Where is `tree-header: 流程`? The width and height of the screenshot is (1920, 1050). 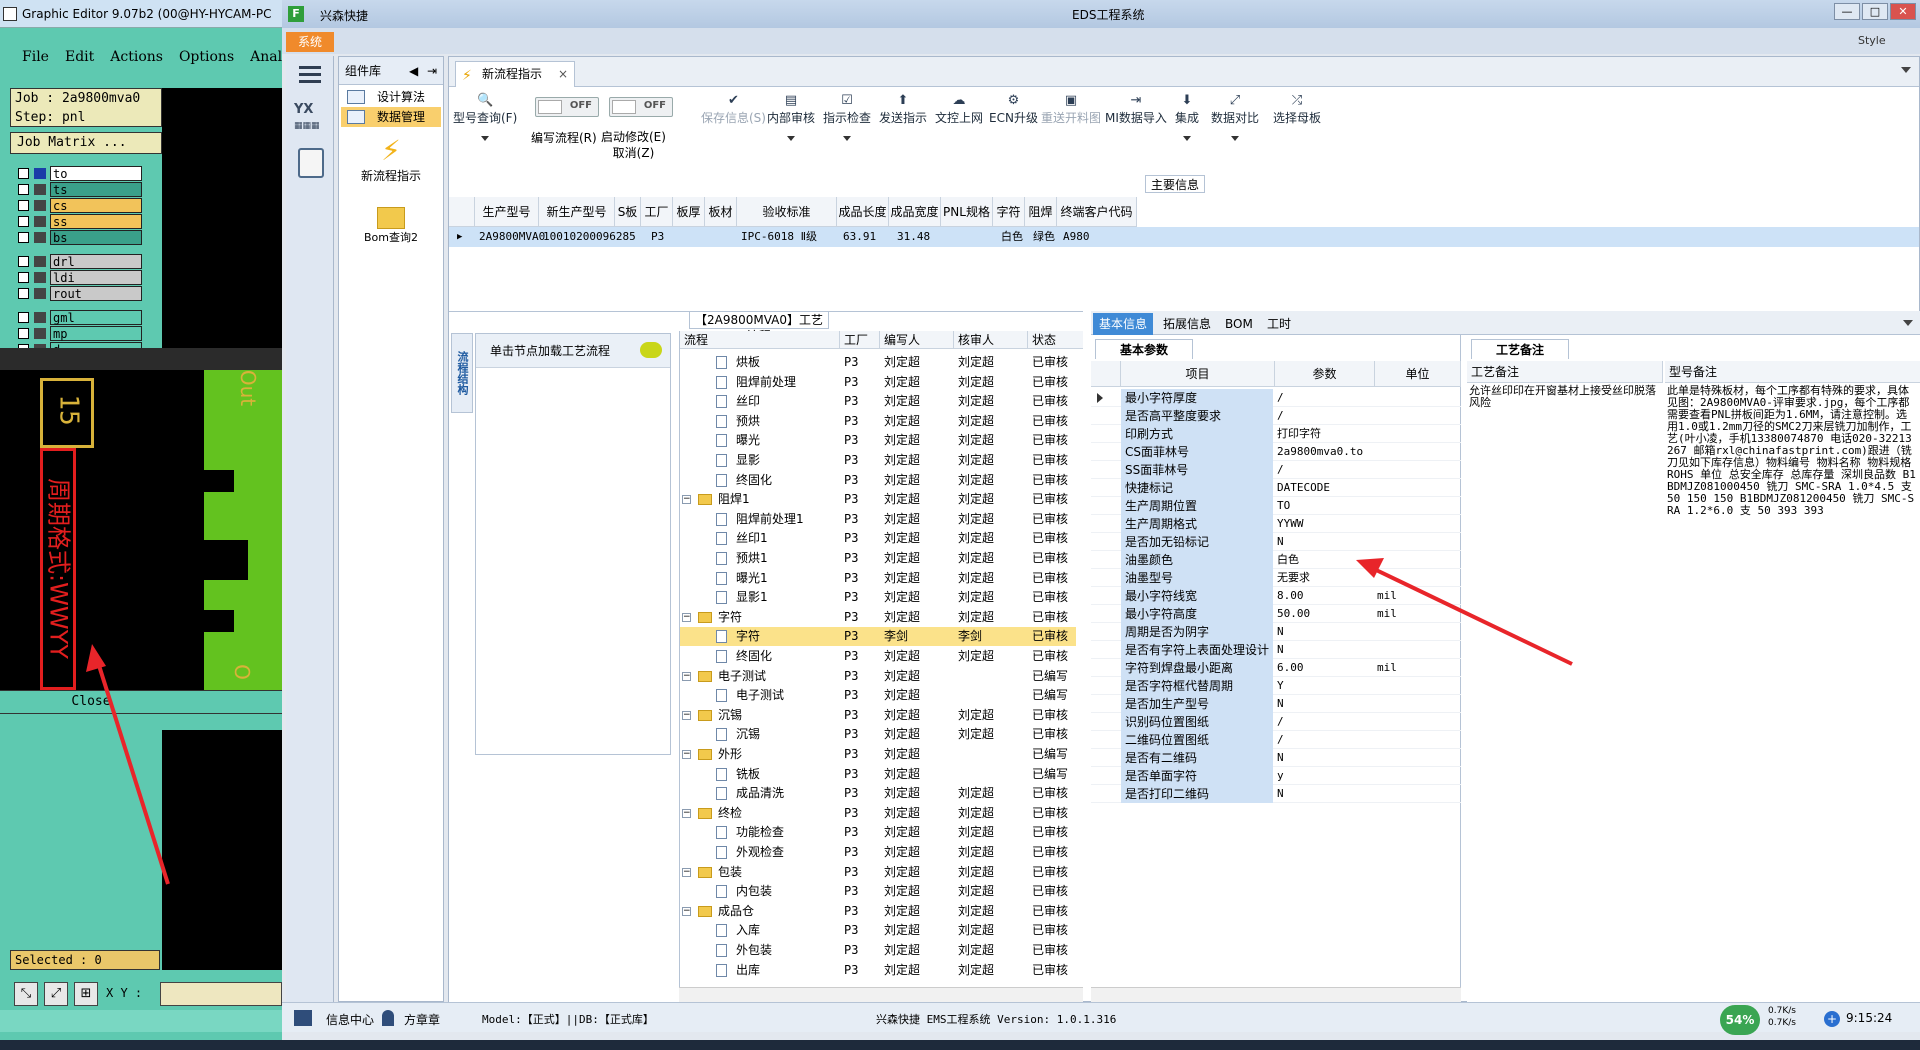
tree-header: 流程 is located at coordinates (760, 340).